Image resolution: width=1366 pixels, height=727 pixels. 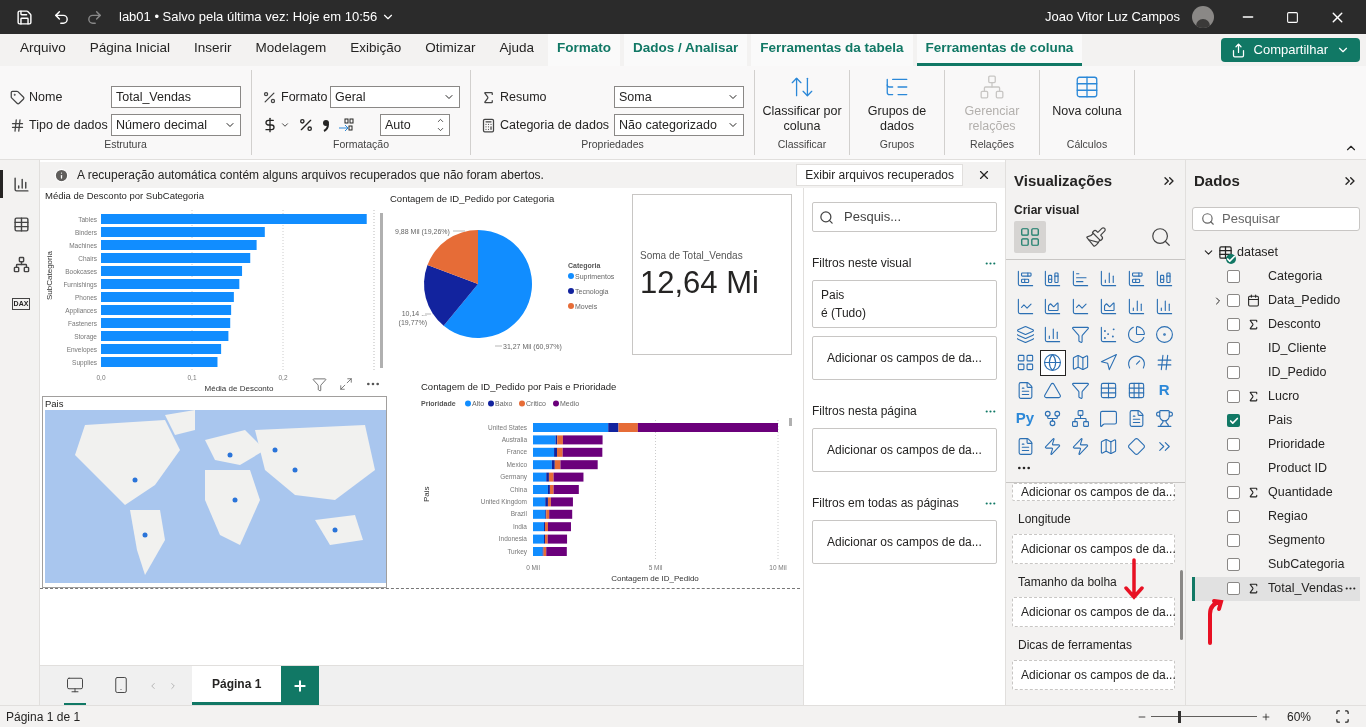 I want to click on chart-title: Média de Desconto por SubCategoria, so click(x=124, y=195).